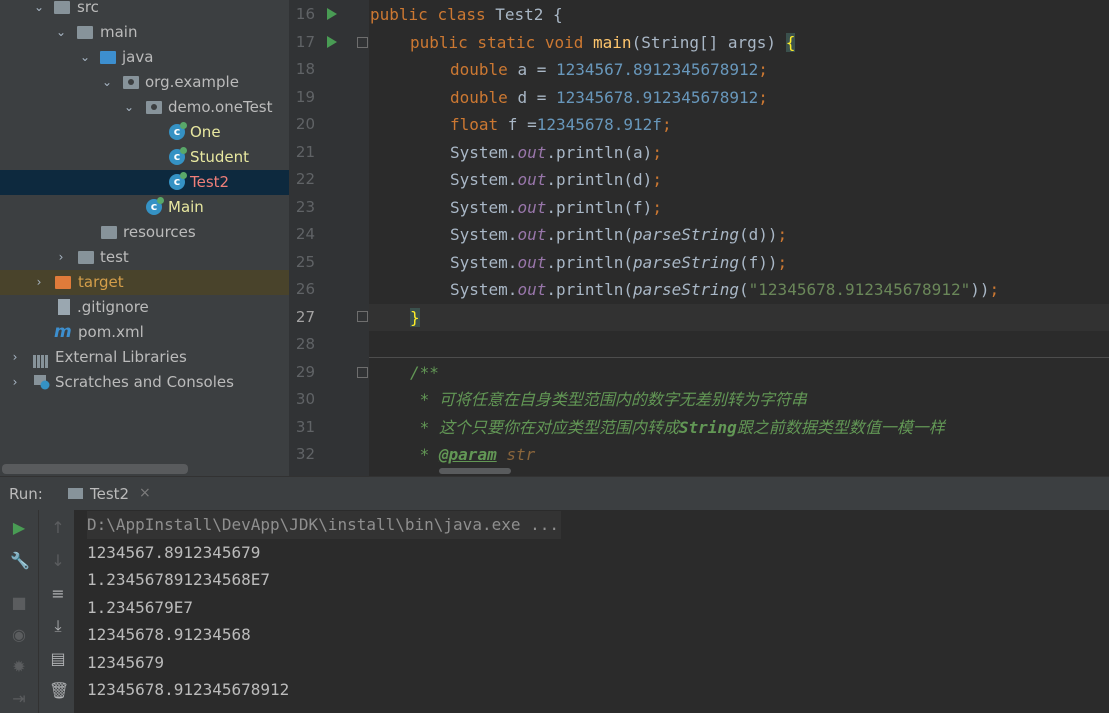 This screenshot has width=1109, height=713. Describe the element at coordinates (144, 207) in the screenshot. I see `tree-item-main-class: c Main` at that location.